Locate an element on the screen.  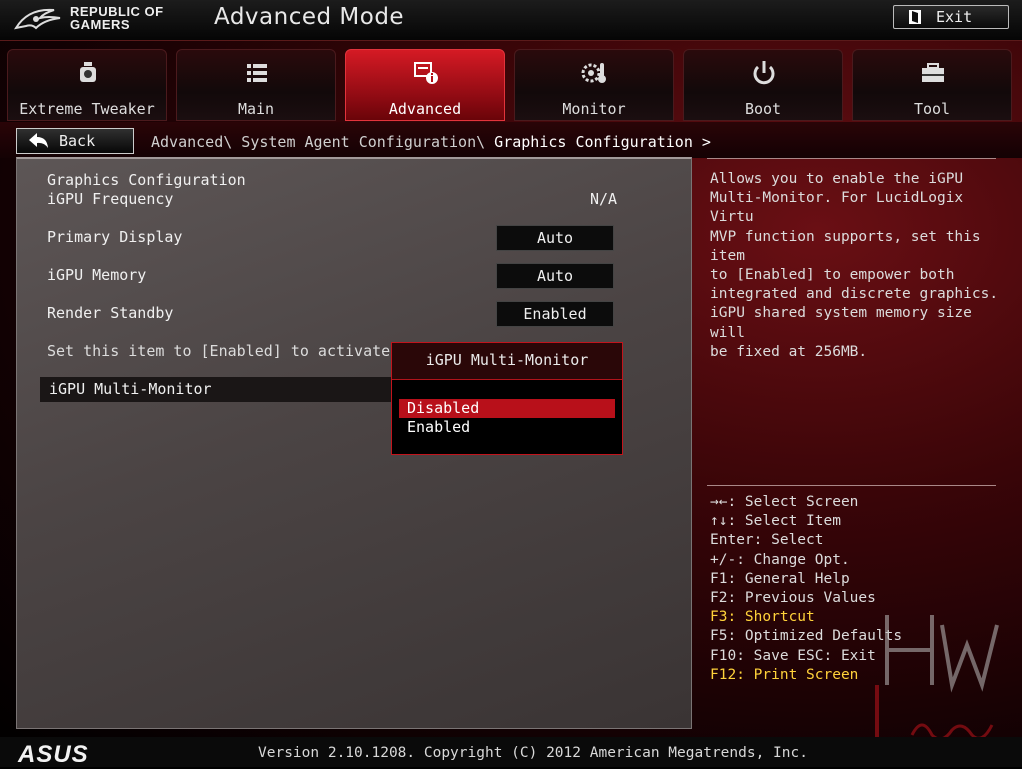
popup-option-disabled: Disabled is located at coordinates (507, 408).